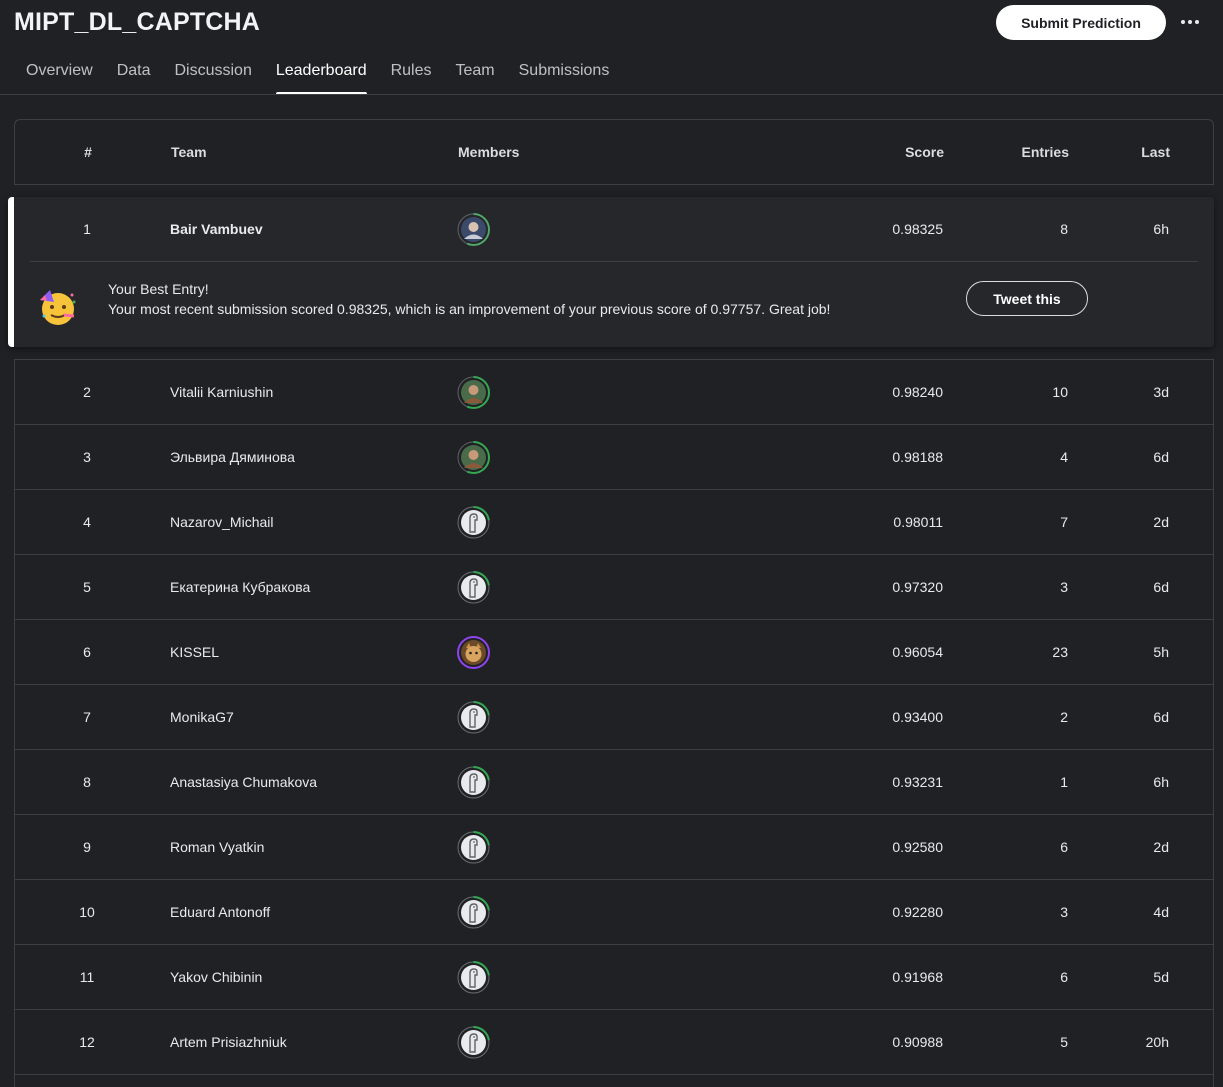  I want to click on row-score: 0.93231, so click(917, 782).